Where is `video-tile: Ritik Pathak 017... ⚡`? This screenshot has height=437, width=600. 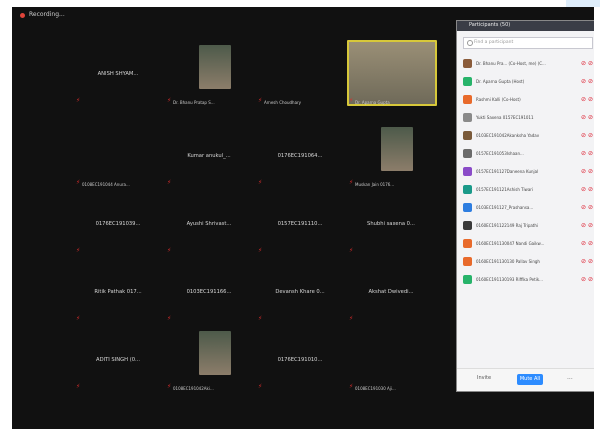 video-tile: Ritik Pathak 017... ⚡ is located at coordinates (118, 295).